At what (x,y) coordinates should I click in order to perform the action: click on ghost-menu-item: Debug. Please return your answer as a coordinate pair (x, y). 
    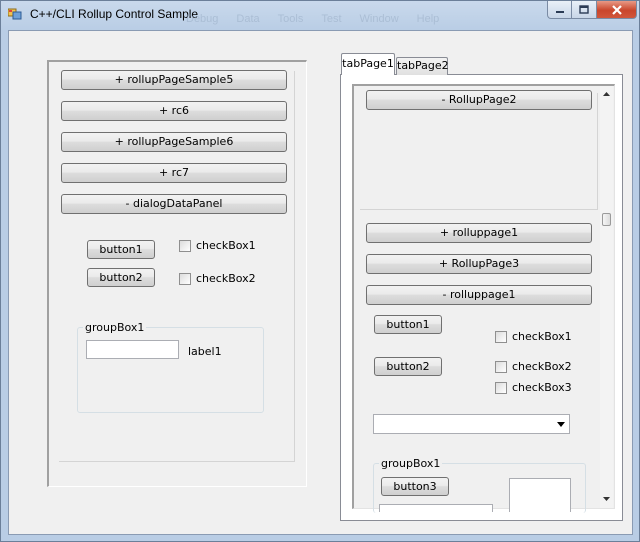
    Looking at the image, I should click on (202, 19).